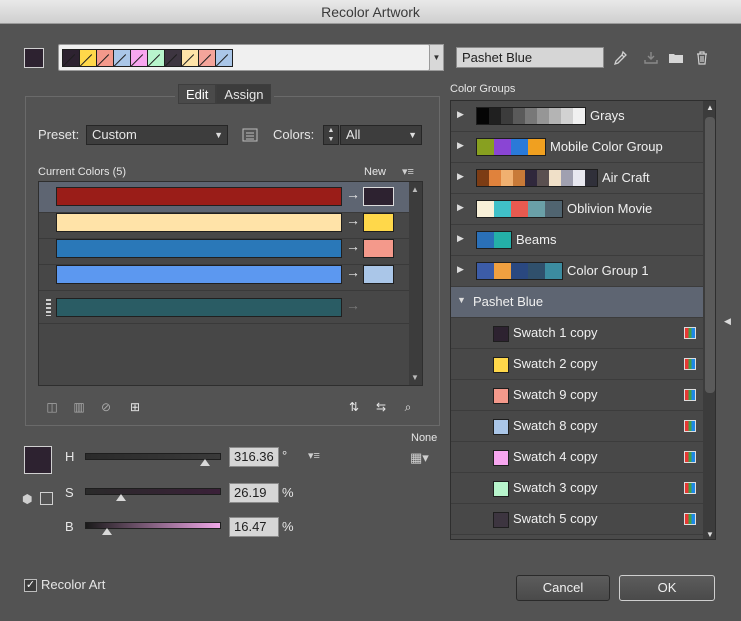 This screenshot has height=621, width=741. I want to click on swatch-chip, so click(501, 427).